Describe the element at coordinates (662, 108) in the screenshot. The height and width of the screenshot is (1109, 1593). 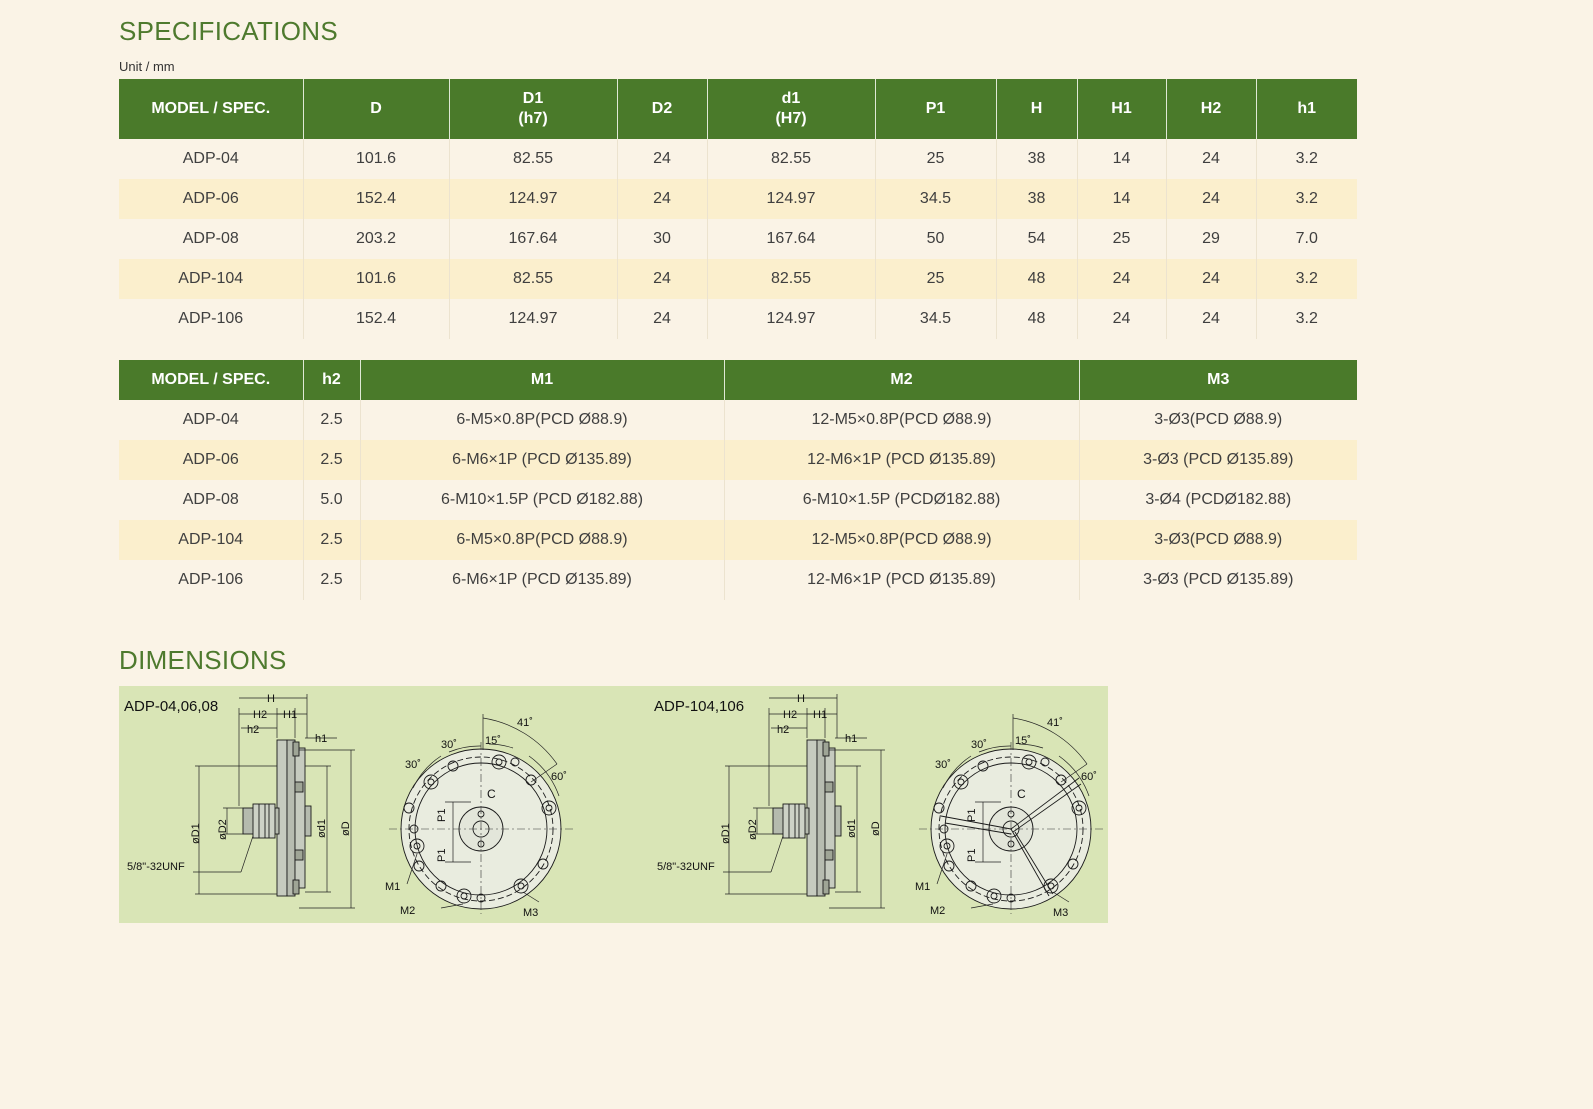
I see `column-header-label: D2` at that location.